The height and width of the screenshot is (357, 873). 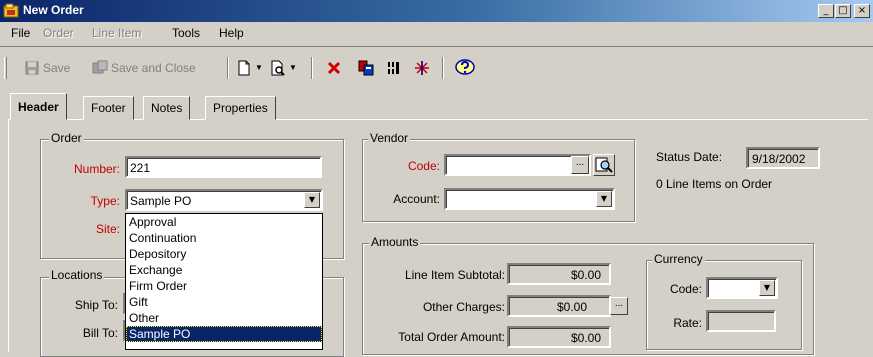 What do you see at coordinates (20, 33) in the screenshot?
I see `menu-file: File` at bounding box center [20, 33].